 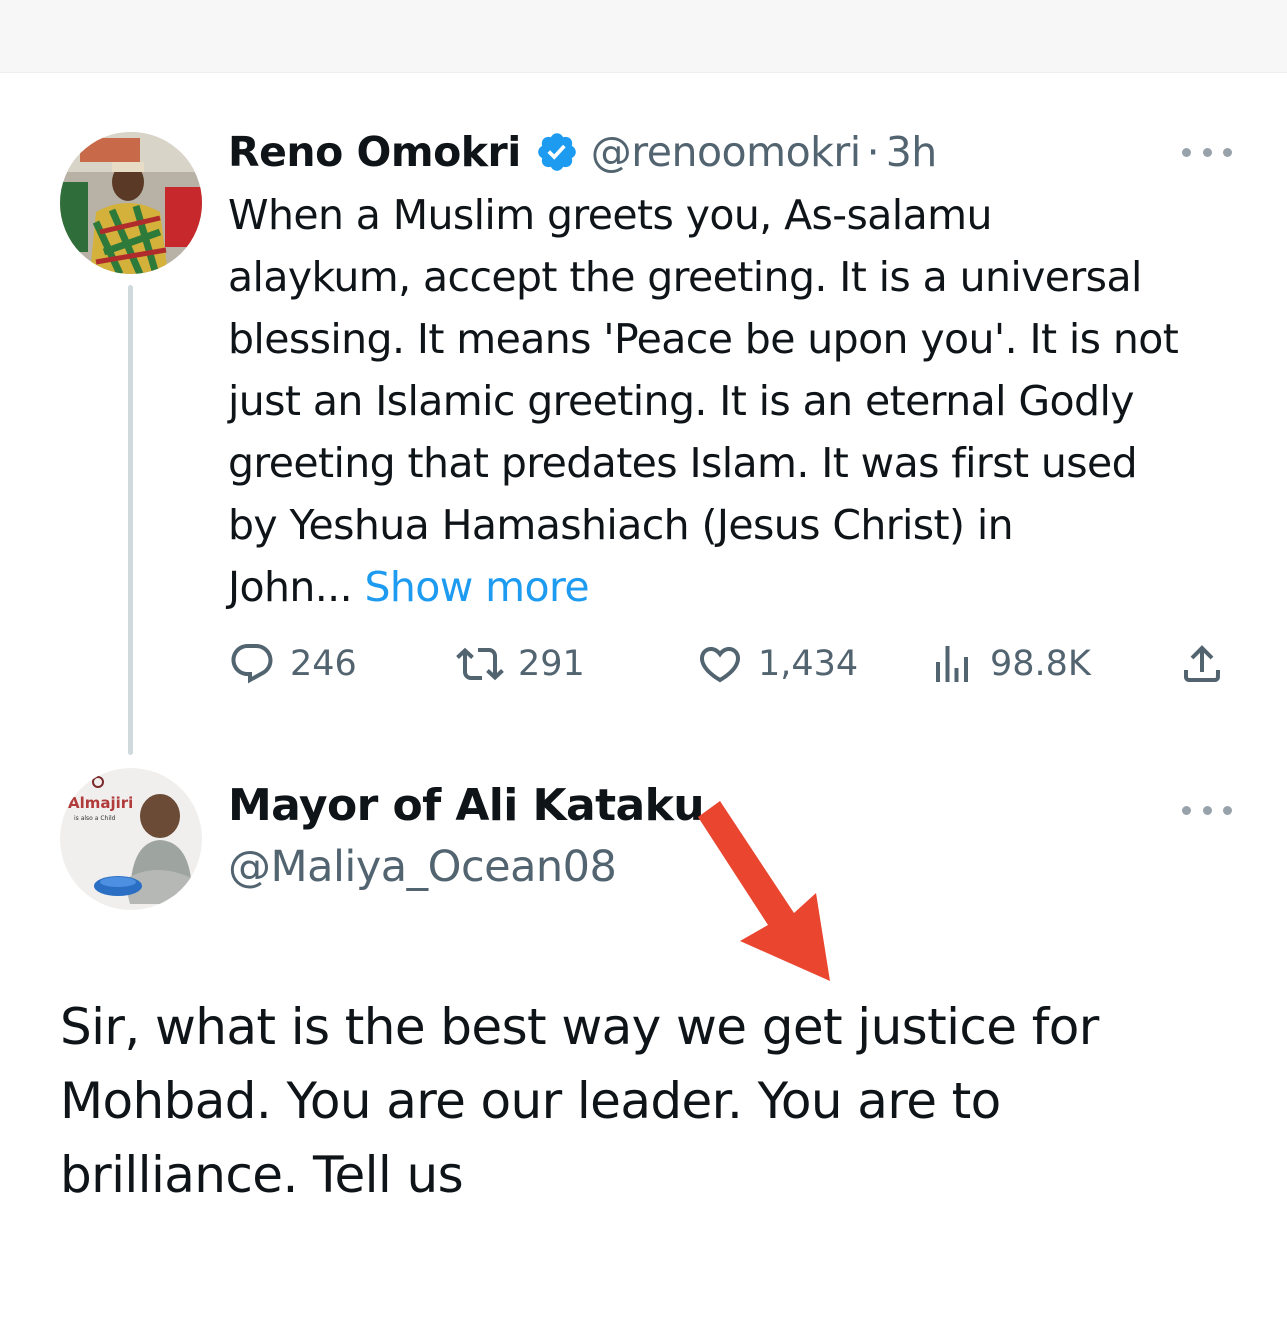 What do you see at coordinates (610, 215) in the screenshot?
I see `tweet-body-line: When a Muslim greets you, As-salamu` at bounding box center [610, 215].